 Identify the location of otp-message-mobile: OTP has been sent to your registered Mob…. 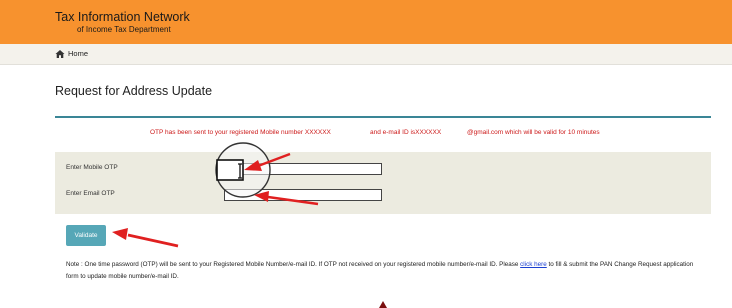
(240, 132).